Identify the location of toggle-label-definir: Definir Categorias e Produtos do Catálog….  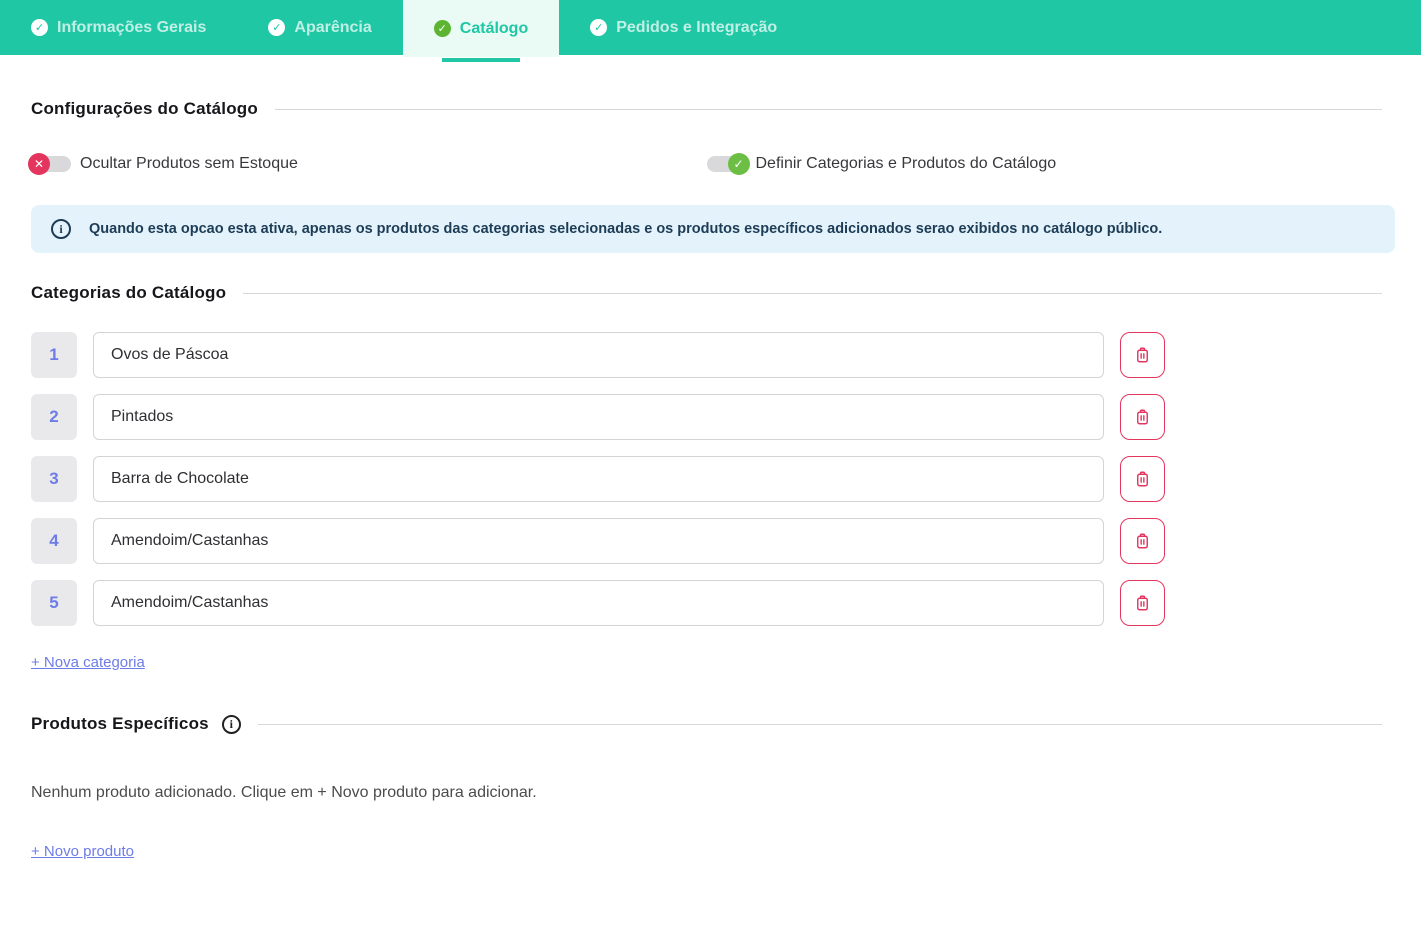
(906, 163).